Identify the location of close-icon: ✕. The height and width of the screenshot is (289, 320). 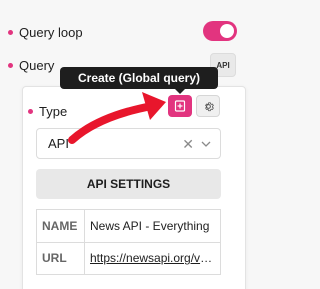
(188, 144).